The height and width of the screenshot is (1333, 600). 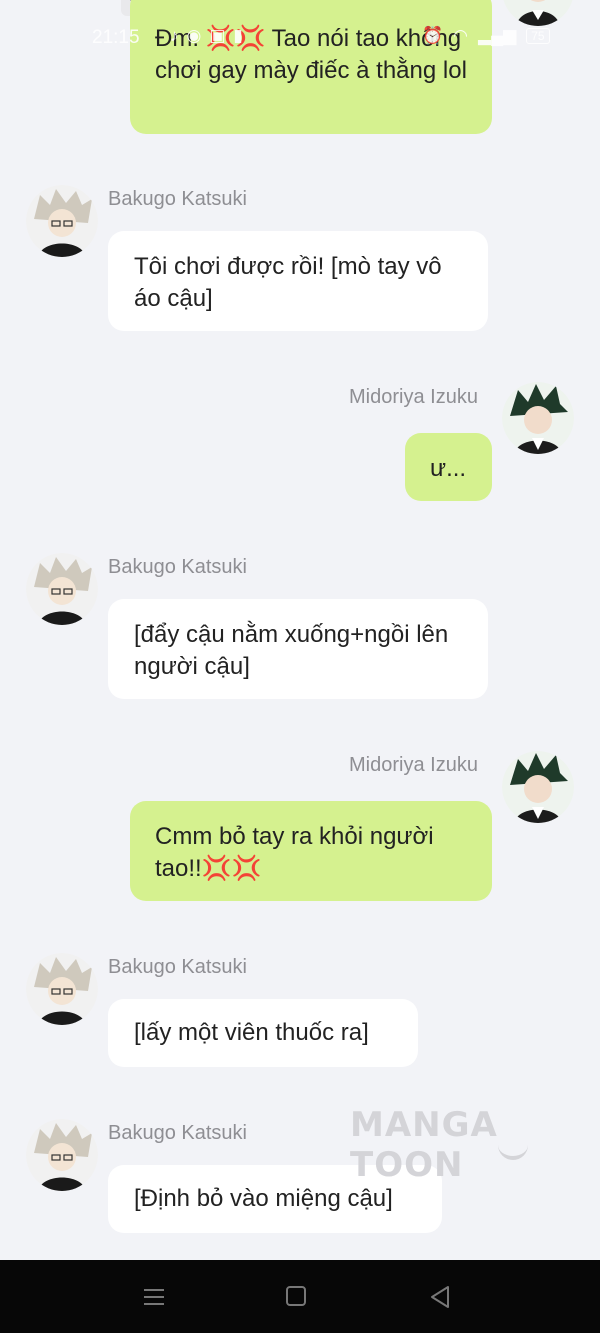 I want to click on navigation-bar, so click(x=300, y=1296).